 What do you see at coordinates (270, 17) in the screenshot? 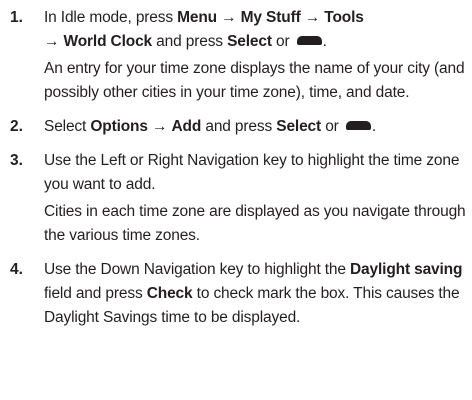
I see `my-stuff-keyword: My Stuff` at bounding box center [270, 17].